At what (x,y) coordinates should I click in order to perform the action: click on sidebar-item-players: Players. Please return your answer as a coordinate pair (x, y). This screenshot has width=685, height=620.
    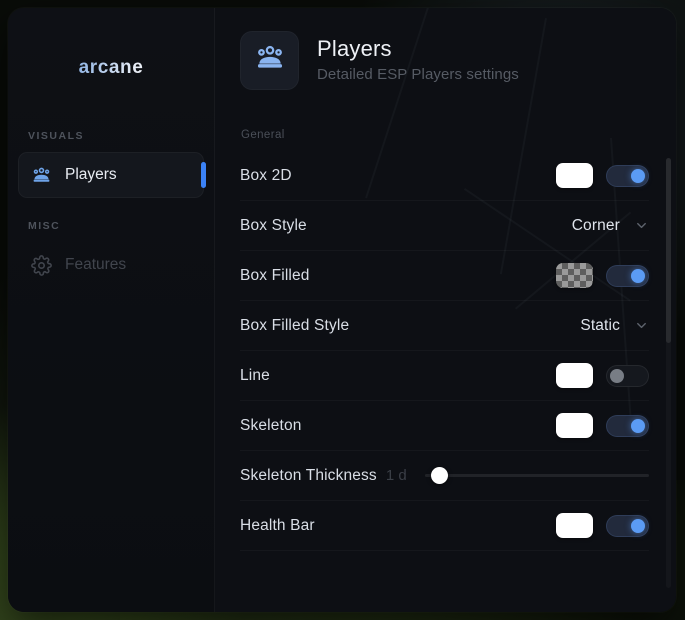
    Looking at the image, I should click on (112, 175).